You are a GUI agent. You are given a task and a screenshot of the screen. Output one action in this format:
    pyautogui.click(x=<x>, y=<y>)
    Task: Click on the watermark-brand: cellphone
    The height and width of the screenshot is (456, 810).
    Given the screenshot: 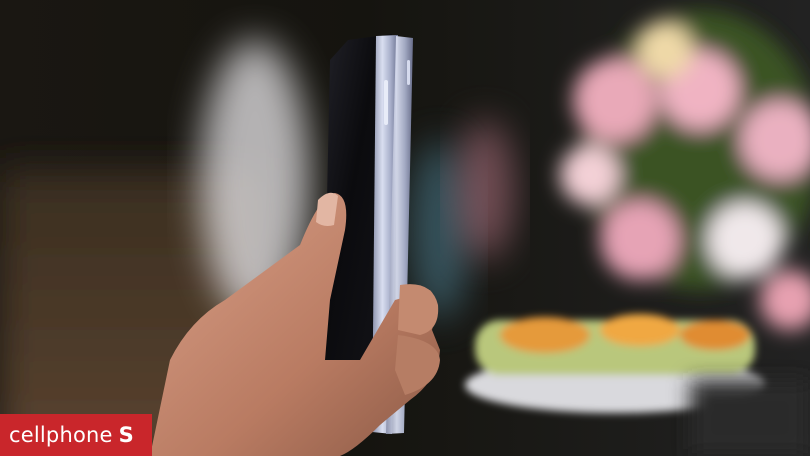 What is the action you would take?
    pyautogui.click(x=61, y=435)
    